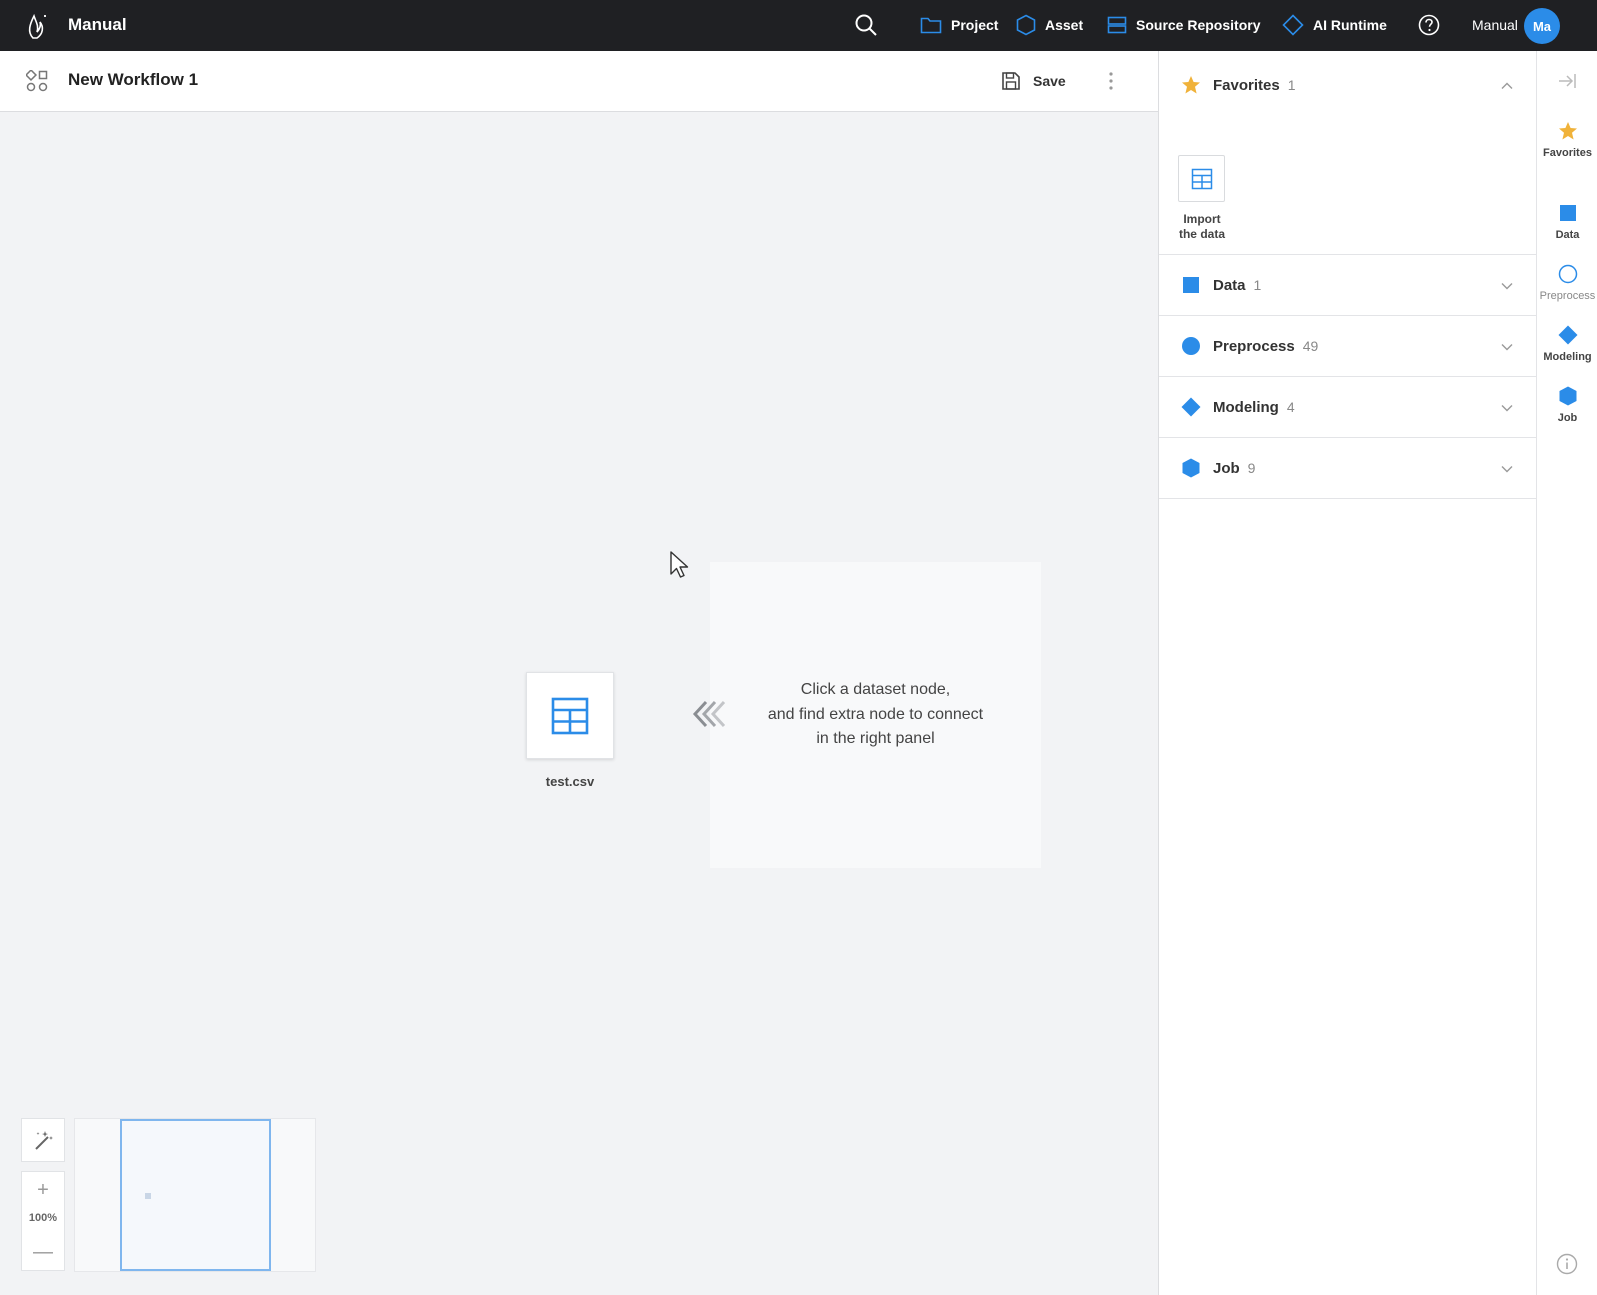 Image resolution: width=1597 pixels, height=1295 pixels. I want to click on rail-job: Job, so click(1567, 405).